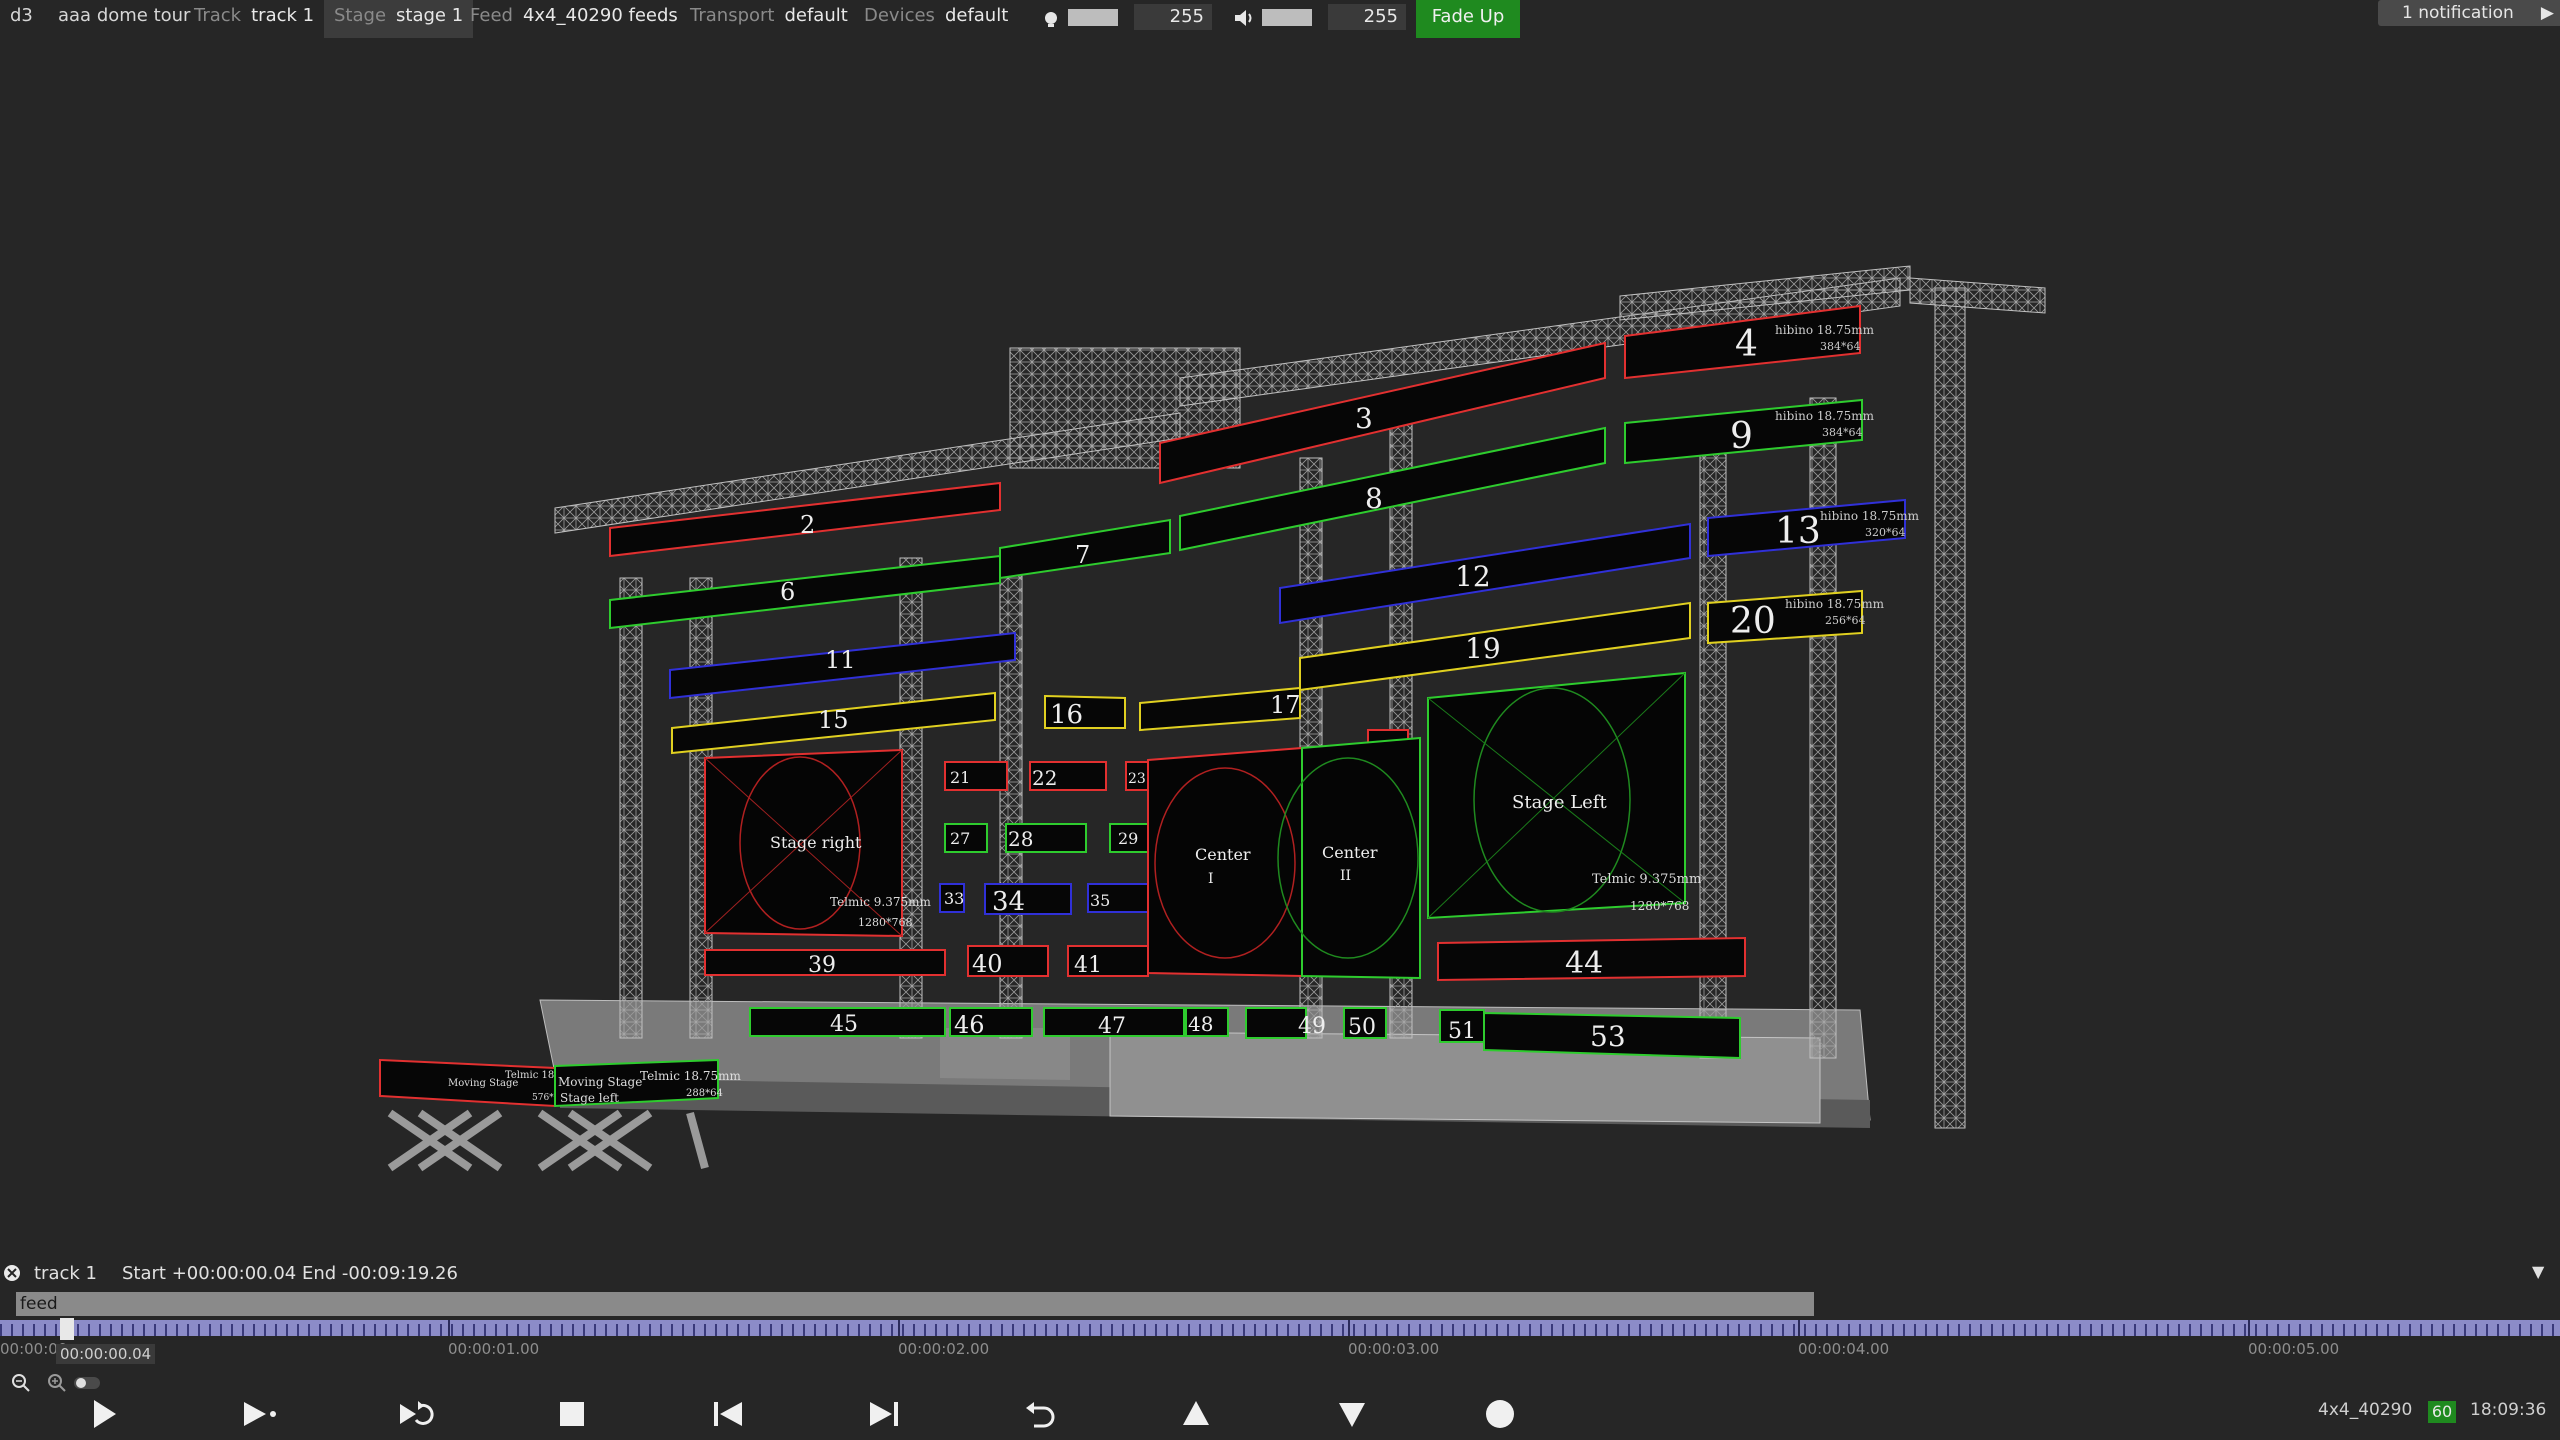 The width and height of the screenshot is (2560, 1440). Describe the element at coordinates (1796, 617) in the screenshot. I see `screen-20: 20 hibino 18.75mm 256*64` at that location.